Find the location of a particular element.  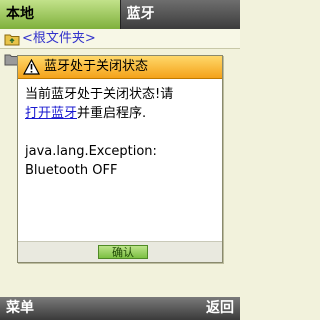

dialog-title-bar: 蓝牙处于关闭状态 is located at coordinates (120, 67).